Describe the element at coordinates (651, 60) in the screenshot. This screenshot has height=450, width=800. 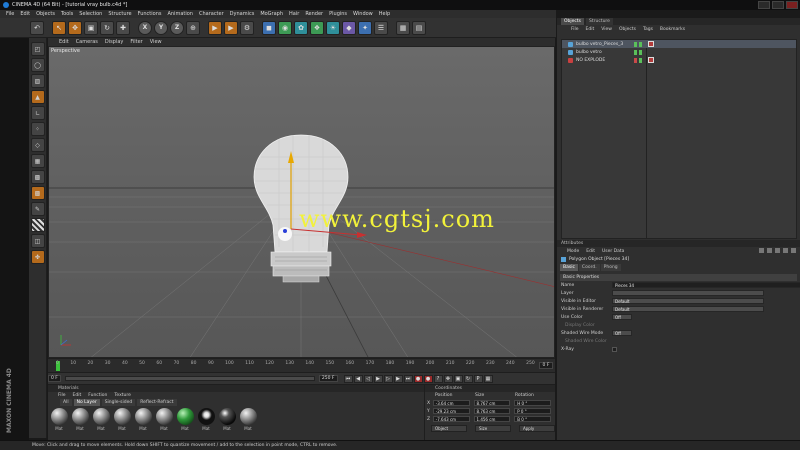
I see `display-tag-icon` at that location.